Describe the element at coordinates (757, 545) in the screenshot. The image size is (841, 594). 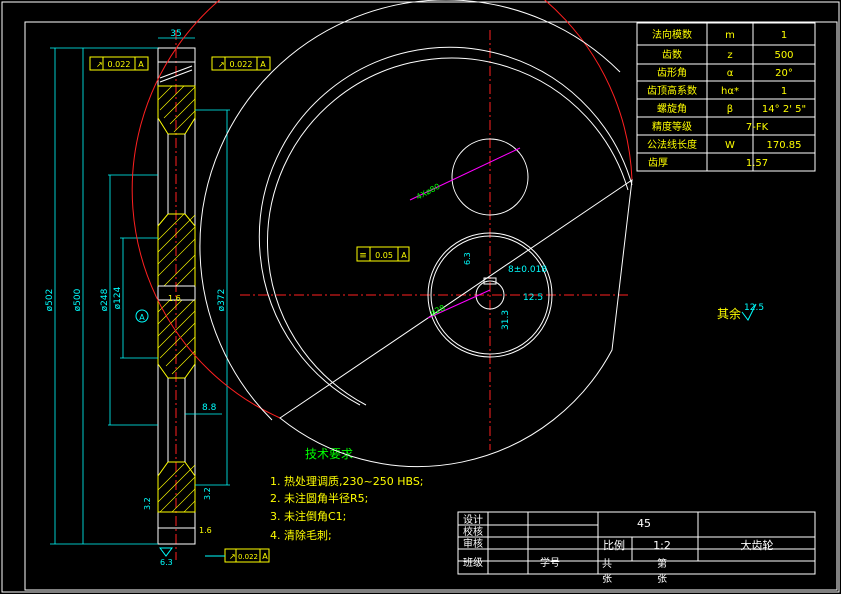
I see `tb-drawing-title: 大齿轮` at that location.